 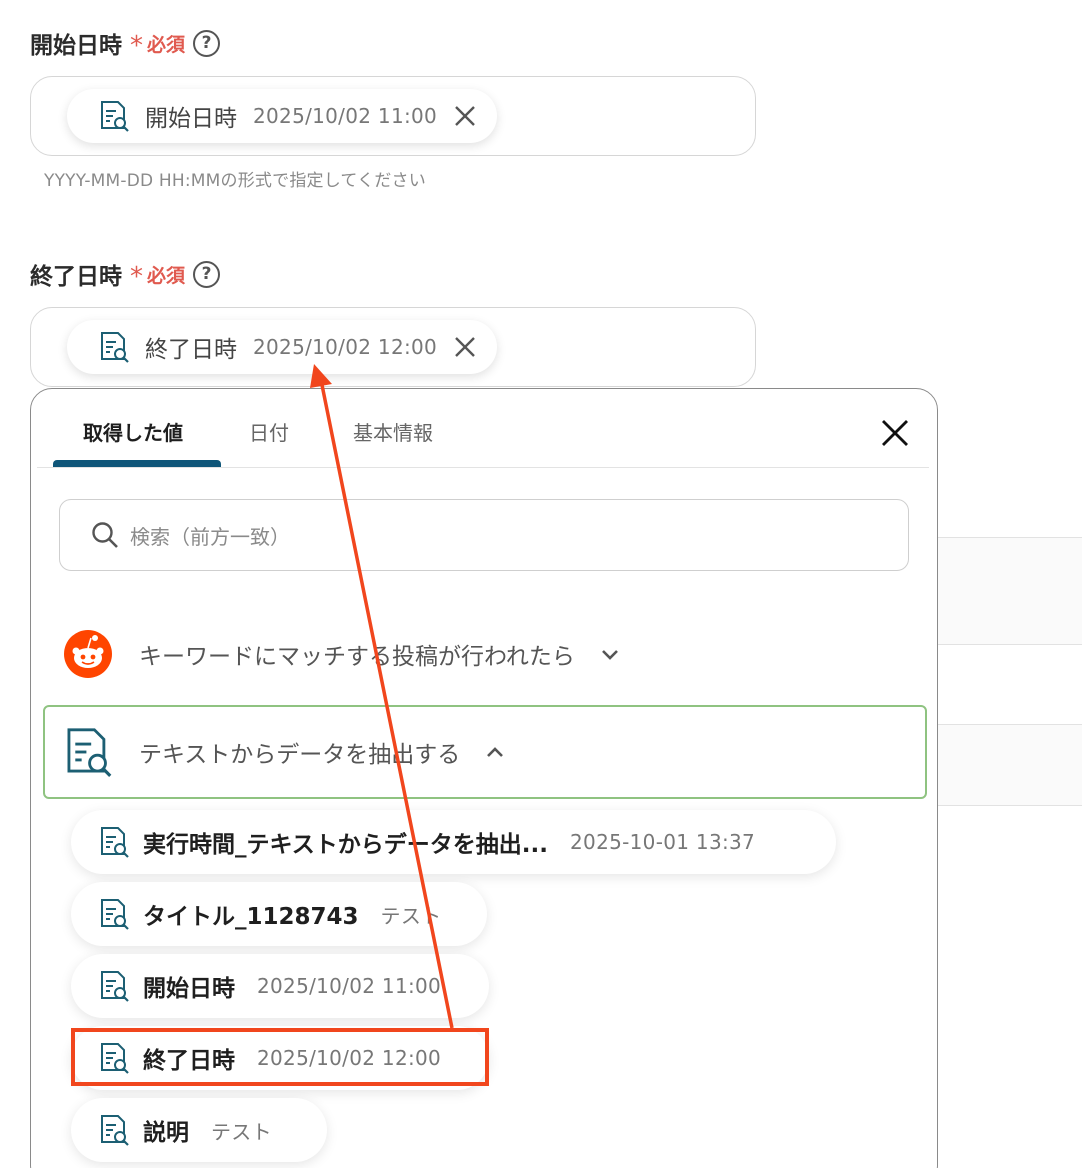 I want to click on start-date-label-row: 開始日時 * 必須 ?, so click(x=125, y=43).